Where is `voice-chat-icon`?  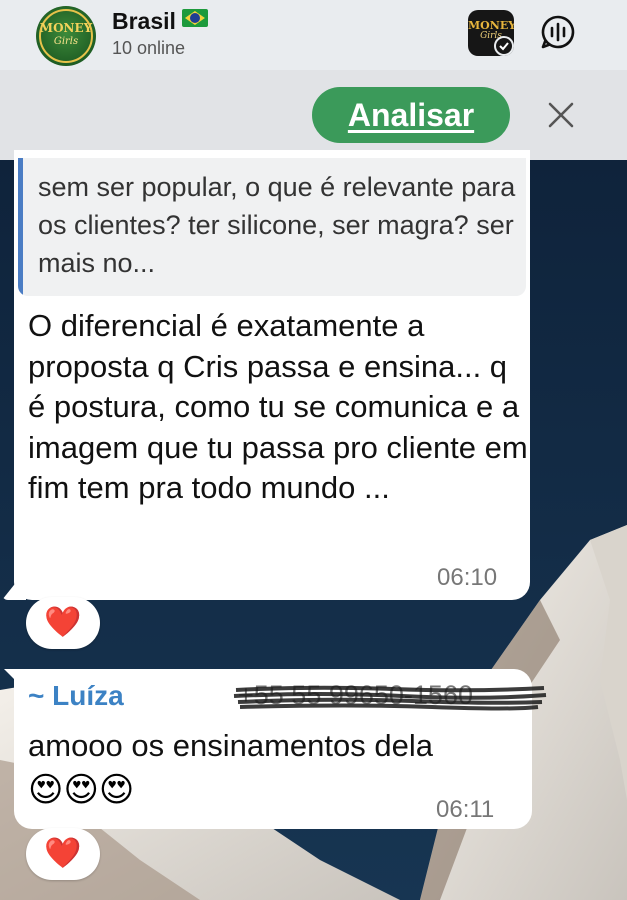
voice-chat-icon is located at coordinates (558, 32).